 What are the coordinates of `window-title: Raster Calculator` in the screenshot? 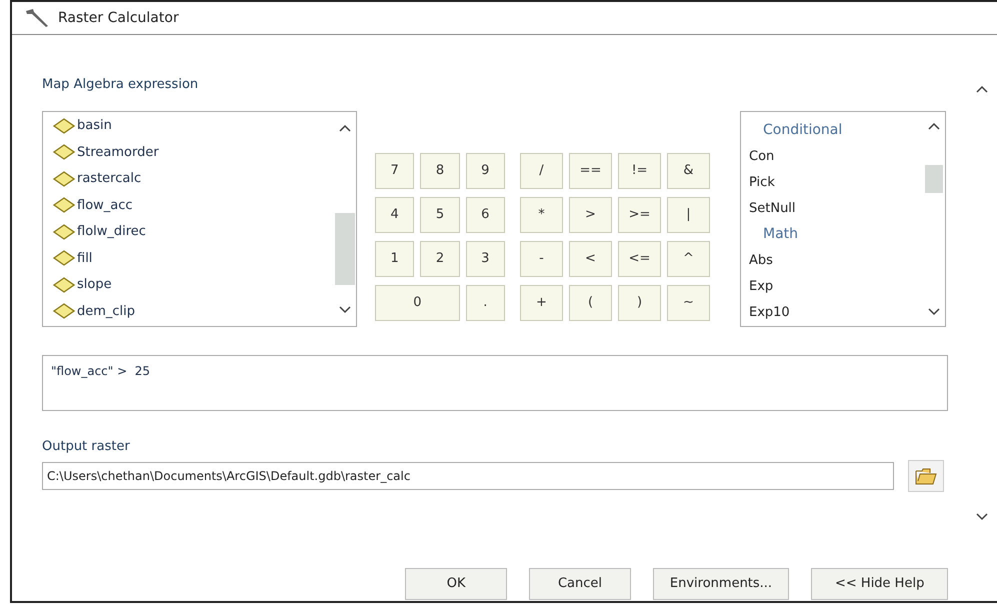 It's located at (118, 18).